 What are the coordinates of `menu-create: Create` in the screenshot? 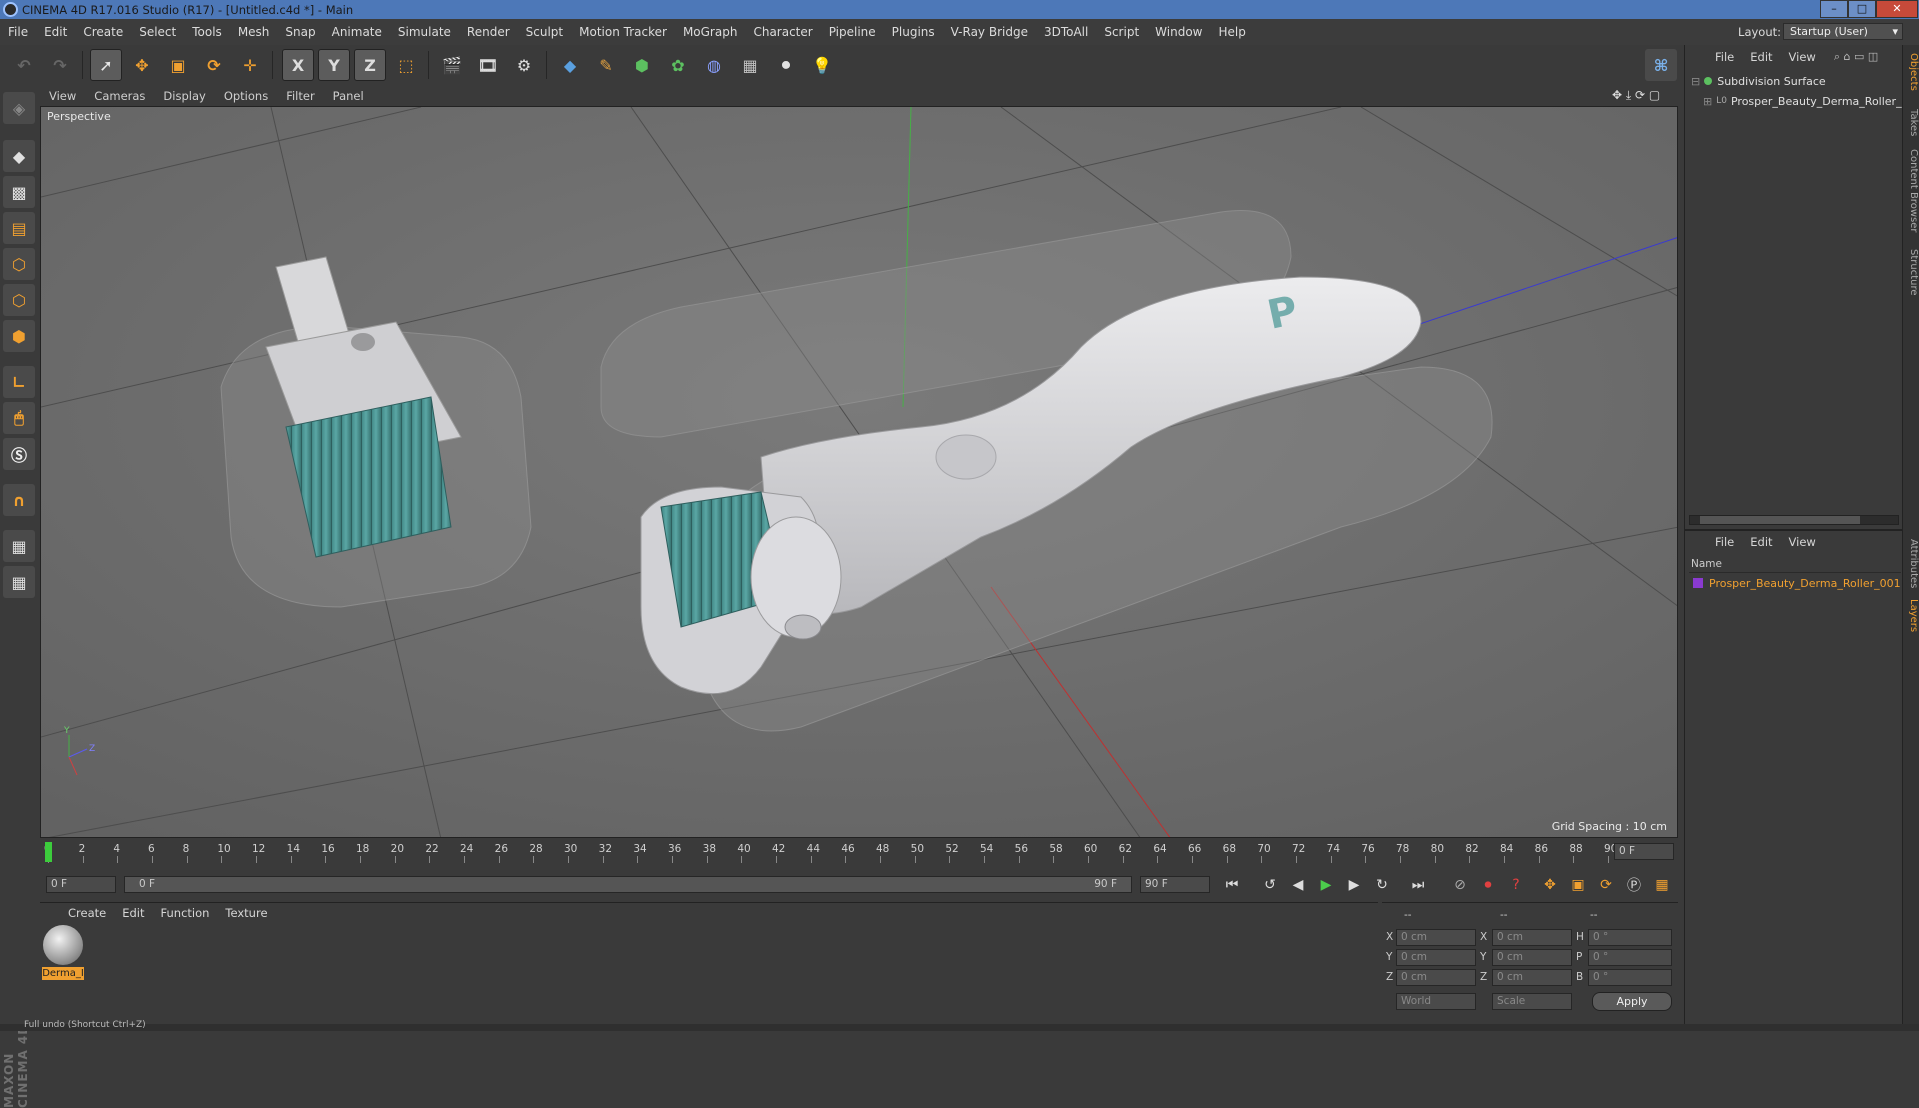 It's located at (103, 32).